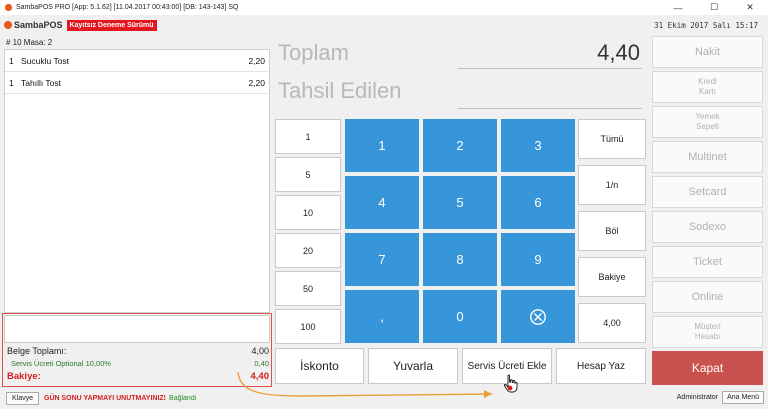 Image resolution: width=768 pixels, height=409 pixels. I want to click on connection-status: Bağlandı, so click(183, 398).